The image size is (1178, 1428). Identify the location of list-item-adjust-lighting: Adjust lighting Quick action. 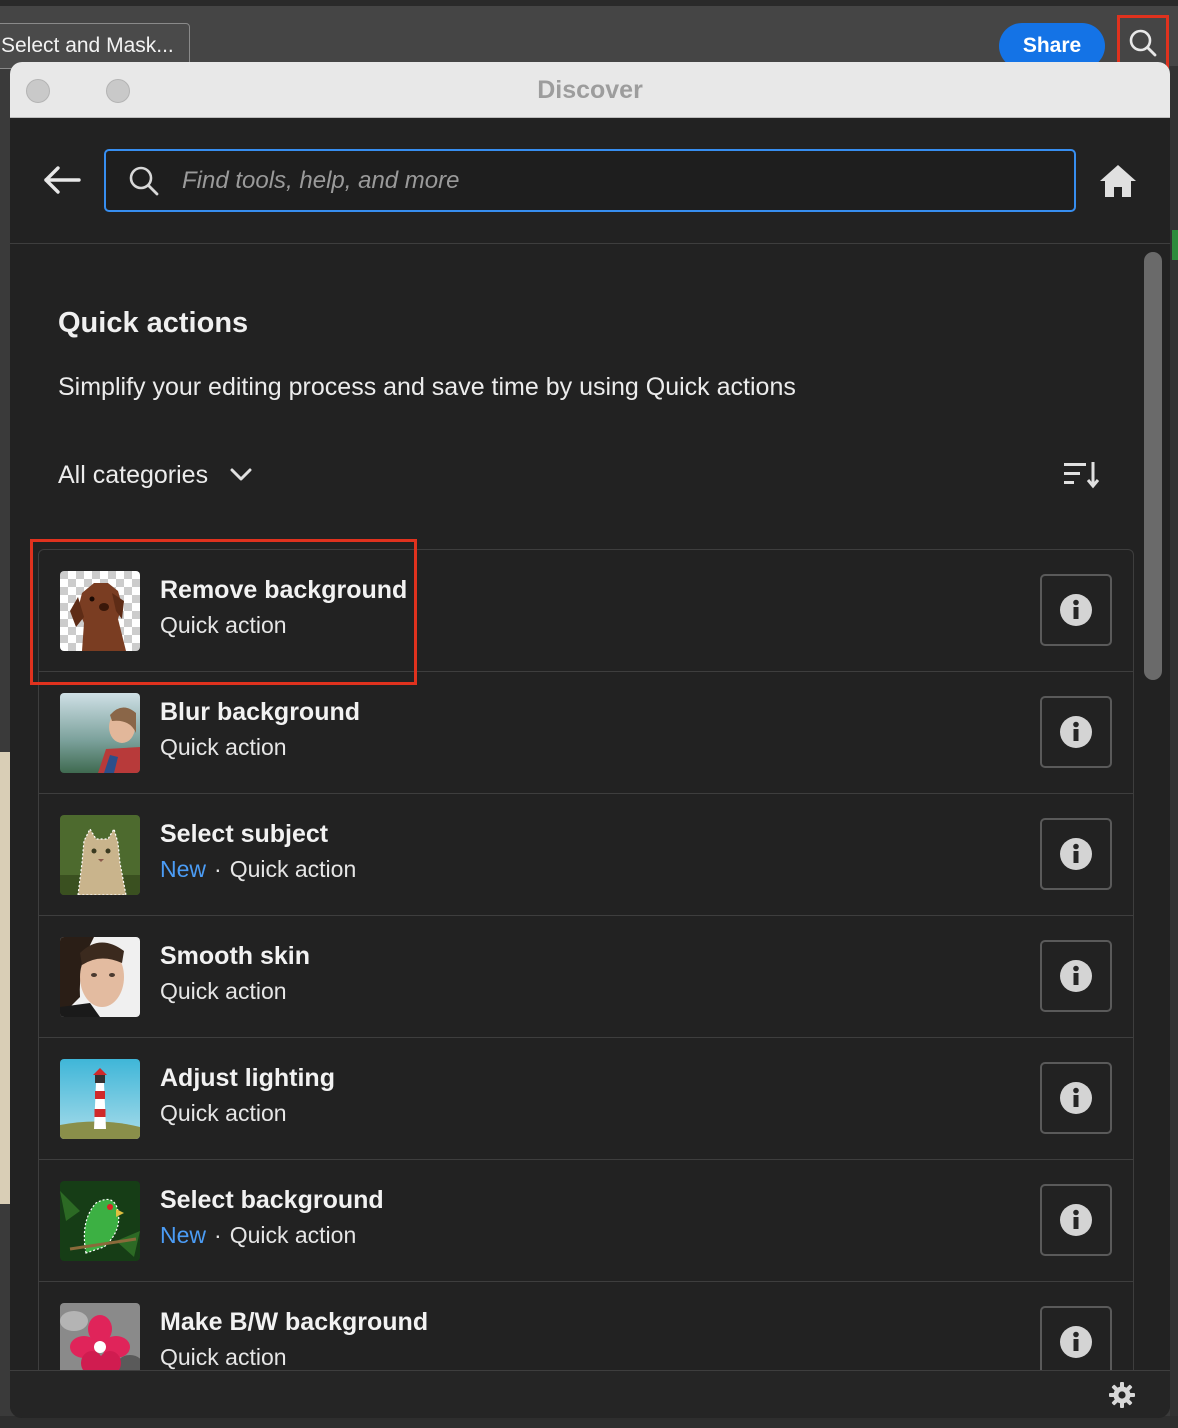
(586, 1099).